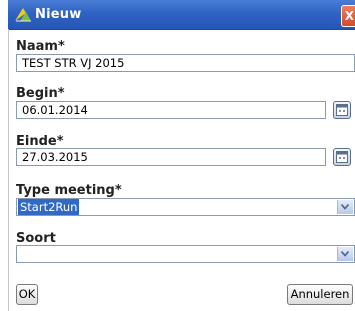 Image resolution: width=355 pixels, height=311 pixels. Describe the element at coordinates (185, 63) in the screenshot. I see `naam-input: TEST STR VJ 2015` at that location.